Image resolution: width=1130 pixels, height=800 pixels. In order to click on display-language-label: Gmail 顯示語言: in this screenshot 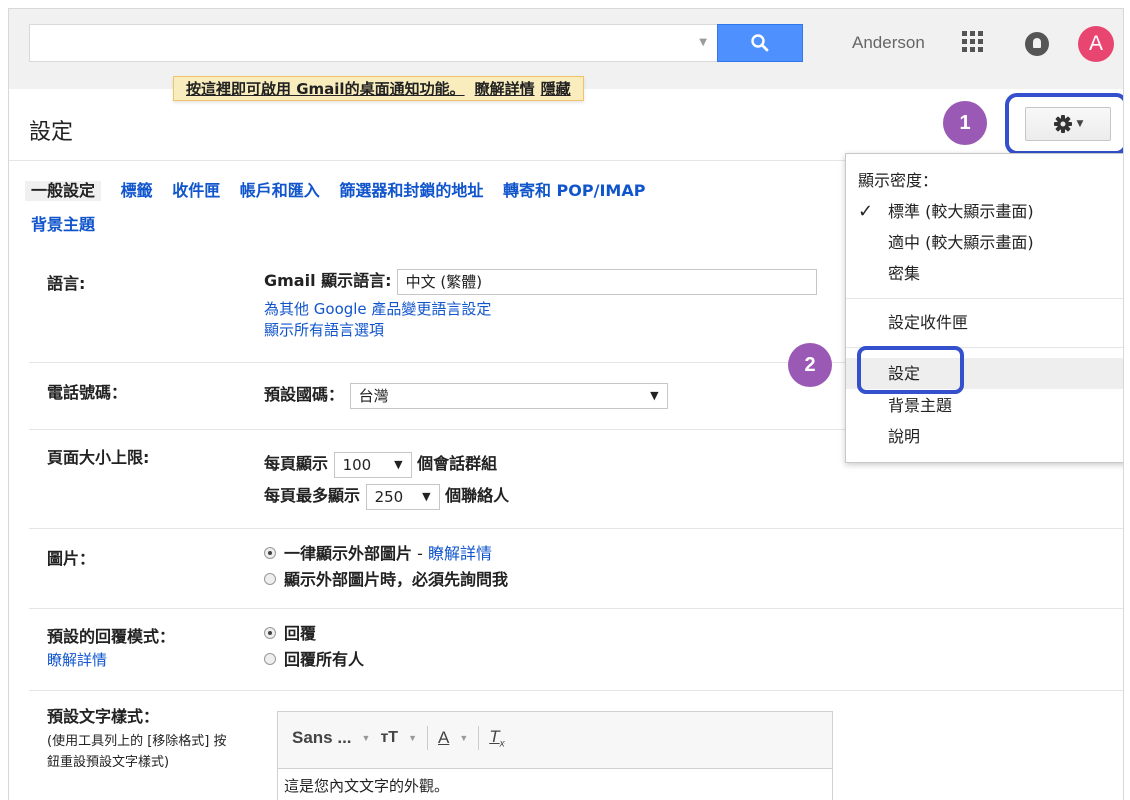, I will do `click(328, 280)`.